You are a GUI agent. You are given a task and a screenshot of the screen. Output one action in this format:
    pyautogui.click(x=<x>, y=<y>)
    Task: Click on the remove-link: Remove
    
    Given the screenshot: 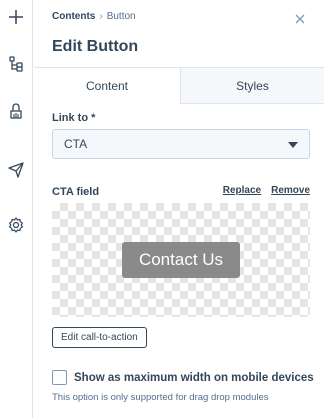 What is the action you would take?
    pyautogui.click(x=290, y=190)
    